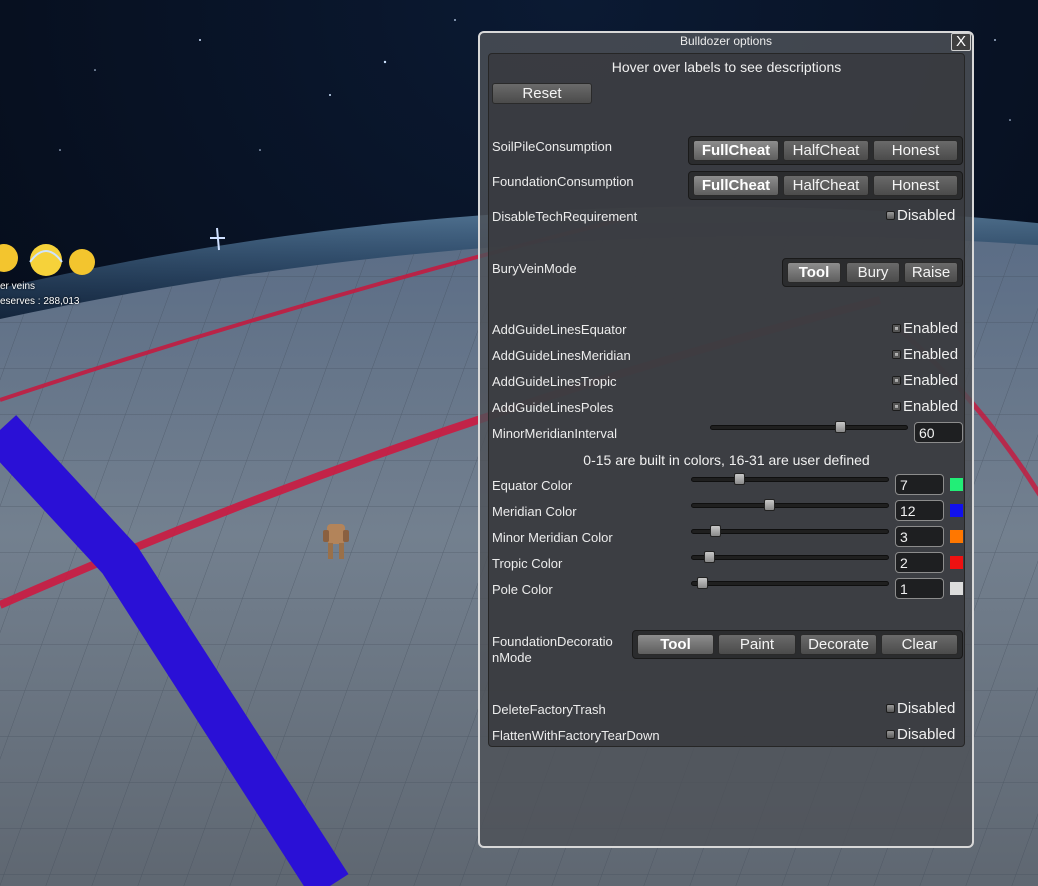  I want to click on equator-color-input, so click(919, 484).